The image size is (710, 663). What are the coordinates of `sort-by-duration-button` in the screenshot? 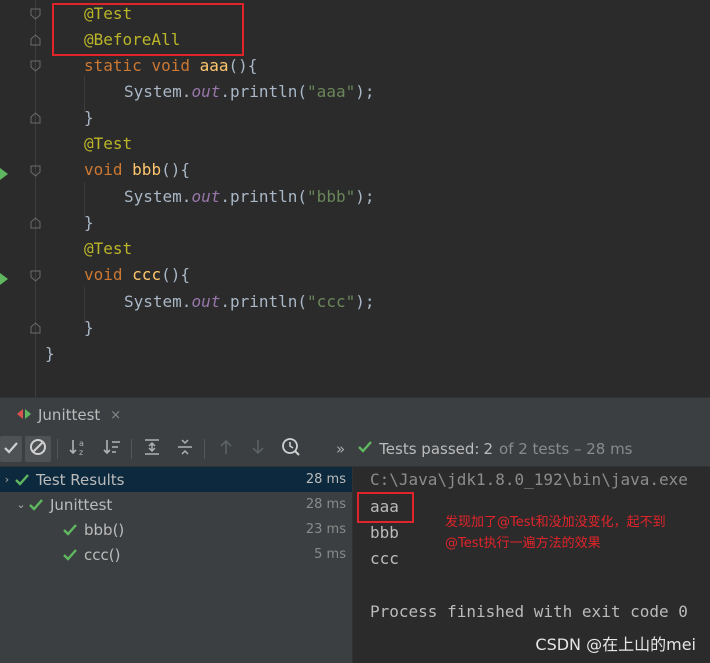 It's located at (112, 449).